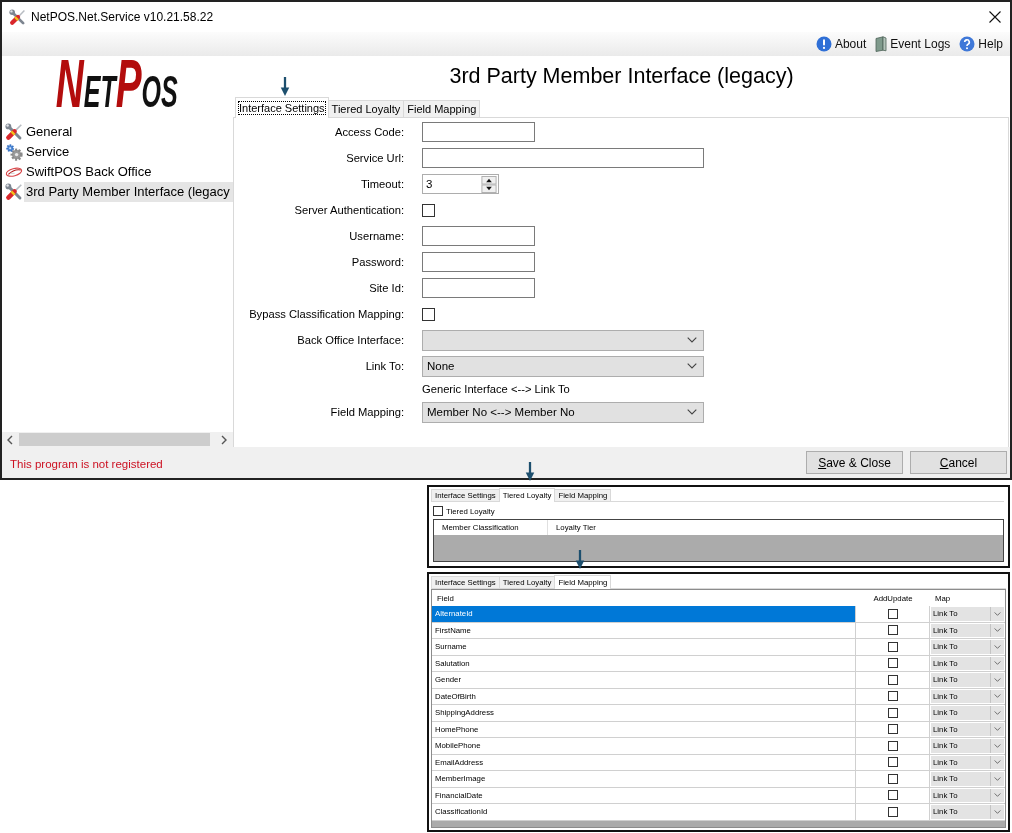  I want to click on field-label: Timeout:, so click(382, 184).